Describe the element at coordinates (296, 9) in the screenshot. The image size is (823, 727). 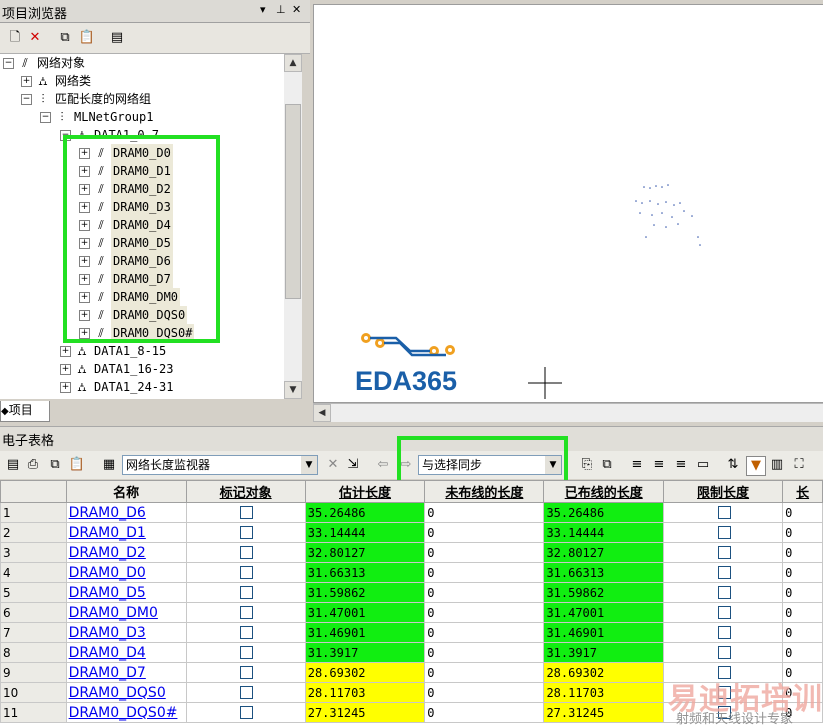
I see `close-icon: ✕` at that location.